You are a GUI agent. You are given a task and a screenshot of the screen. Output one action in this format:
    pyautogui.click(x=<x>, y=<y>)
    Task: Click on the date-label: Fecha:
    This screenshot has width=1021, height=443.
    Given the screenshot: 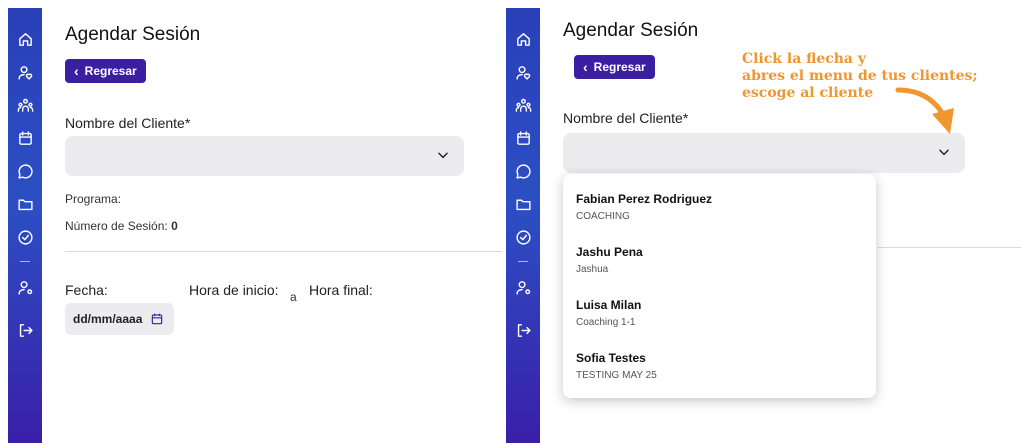 What is the action you would take?
    pyautogui.click(x=86, y=290)
    